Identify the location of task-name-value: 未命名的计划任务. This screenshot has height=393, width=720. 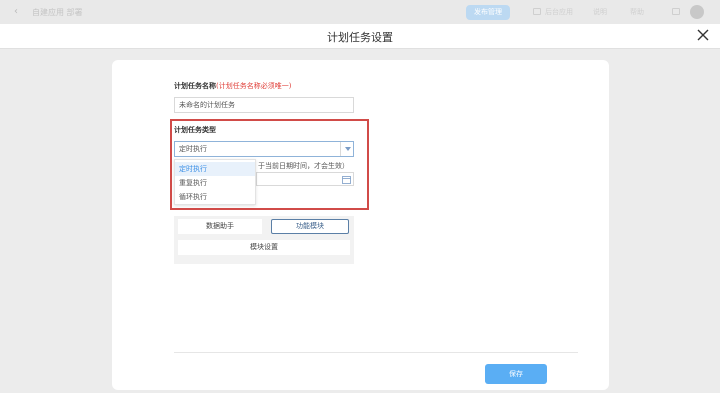
(207, 105).